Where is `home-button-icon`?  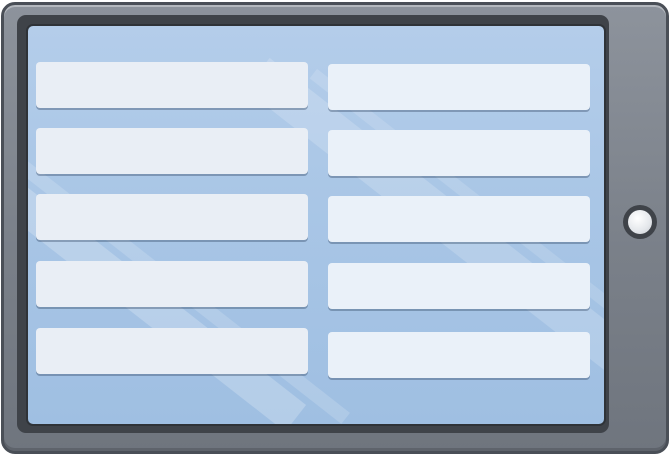
home-button-icon is located at coordinates (640, 222).